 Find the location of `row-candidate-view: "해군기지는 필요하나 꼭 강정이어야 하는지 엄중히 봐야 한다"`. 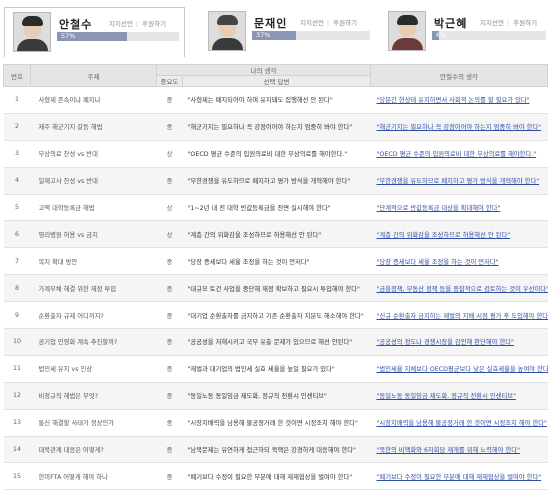

row-candidate-view: "해군기지는 필요하나 꼭 강정이어야 하는지 엄중히 봐야 한다" is located at coordinates (459, 127).